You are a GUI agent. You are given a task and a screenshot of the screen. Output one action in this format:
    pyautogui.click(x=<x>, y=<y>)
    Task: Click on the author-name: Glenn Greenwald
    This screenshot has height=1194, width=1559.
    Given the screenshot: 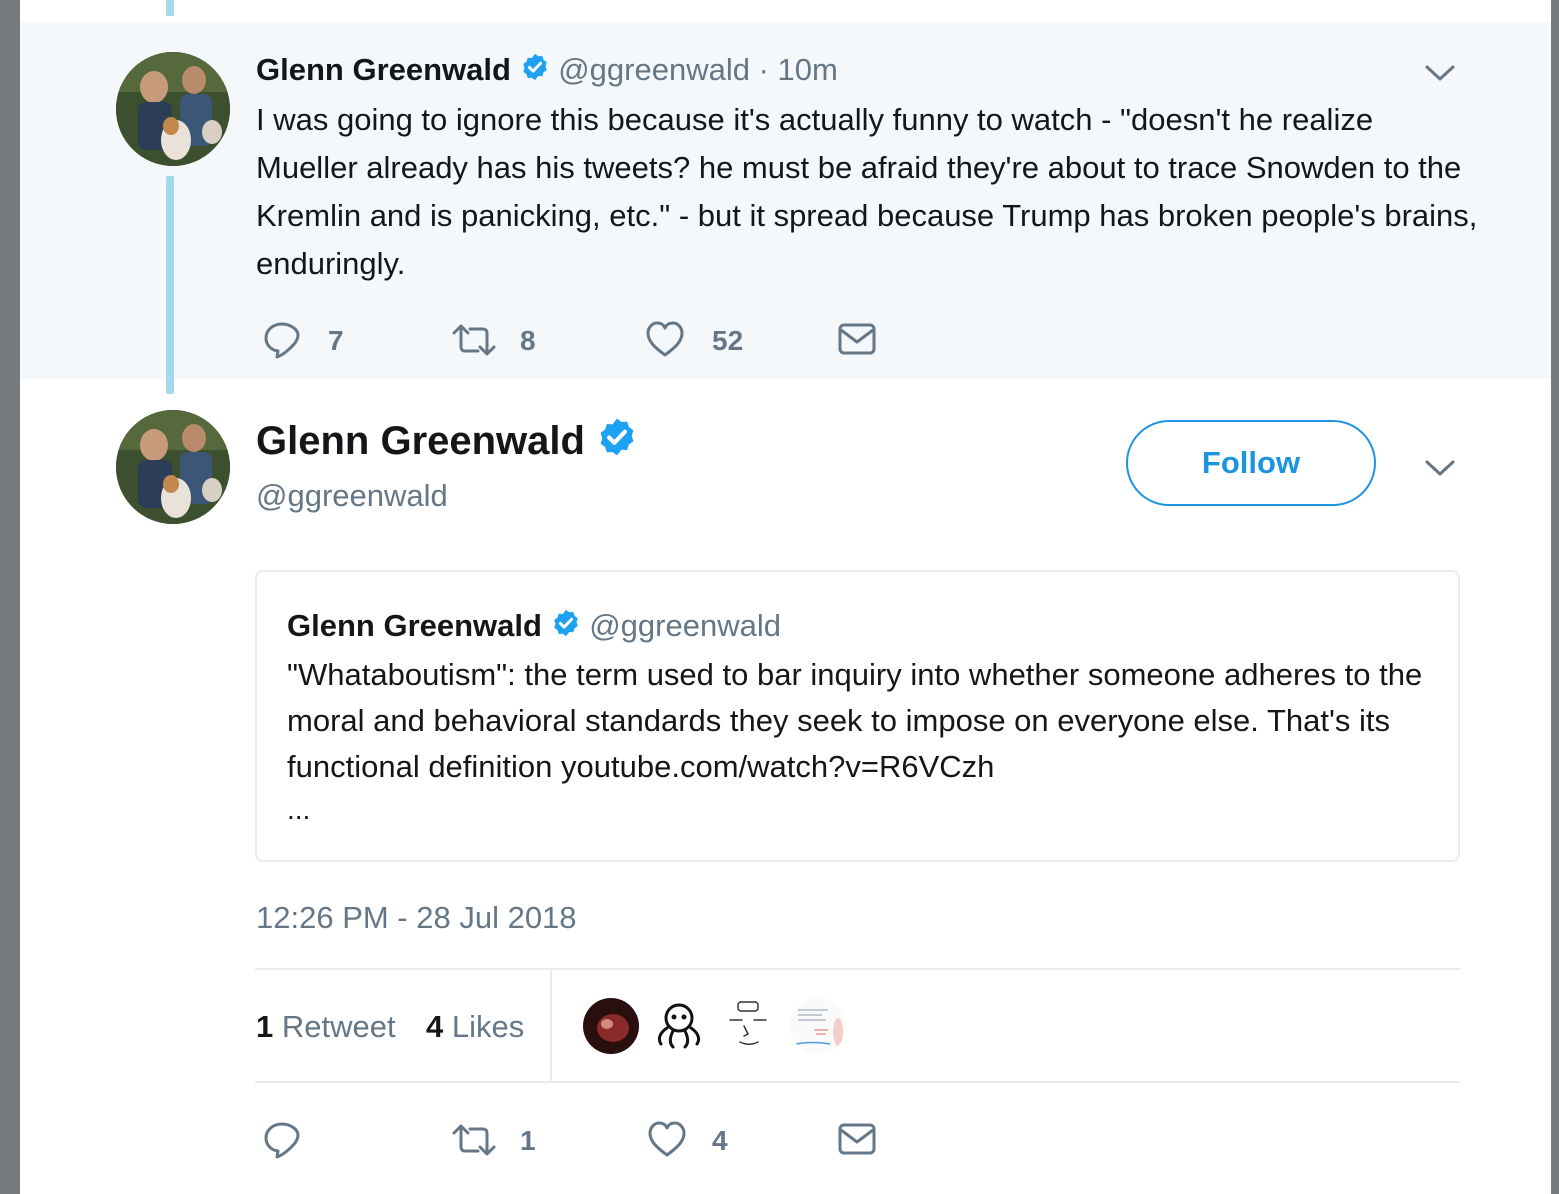 What is the action you would take?
    pyautogui.click(x=420, y=441)
    